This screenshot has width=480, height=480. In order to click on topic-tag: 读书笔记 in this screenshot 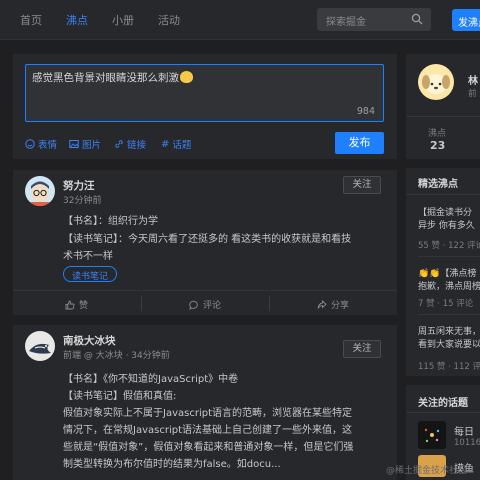, I will do `click(90, 274)`.